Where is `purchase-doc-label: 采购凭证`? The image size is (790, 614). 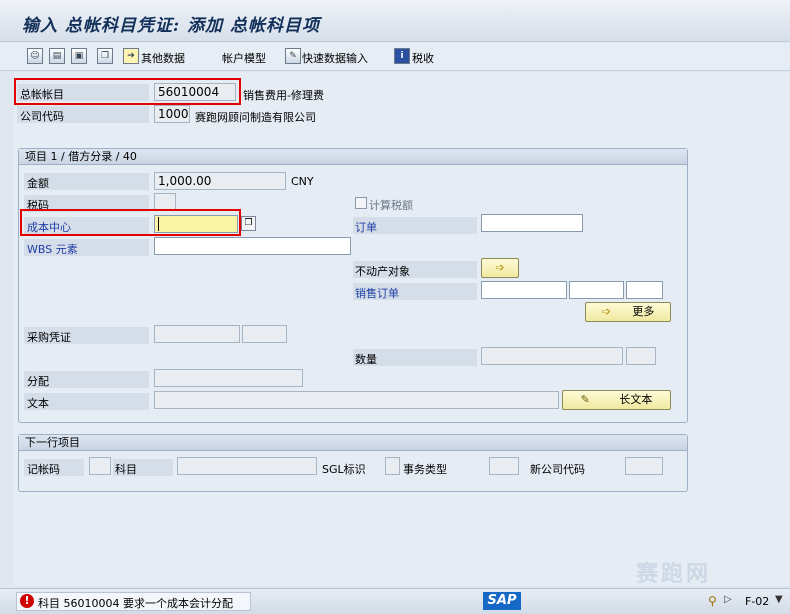
purchase-doc-label: 采购凭证 is located at coordinates (49, 337).